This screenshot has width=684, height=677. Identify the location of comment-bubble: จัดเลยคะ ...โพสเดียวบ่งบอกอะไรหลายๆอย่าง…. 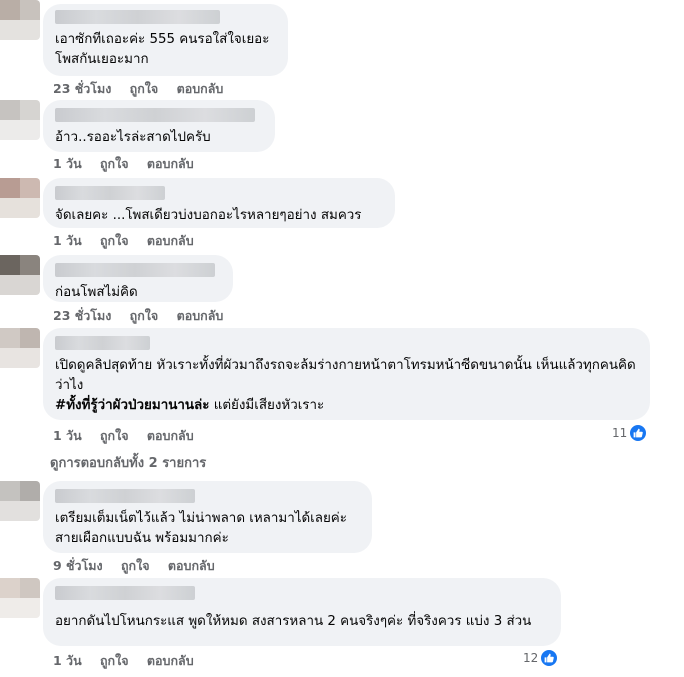
(219, 203).